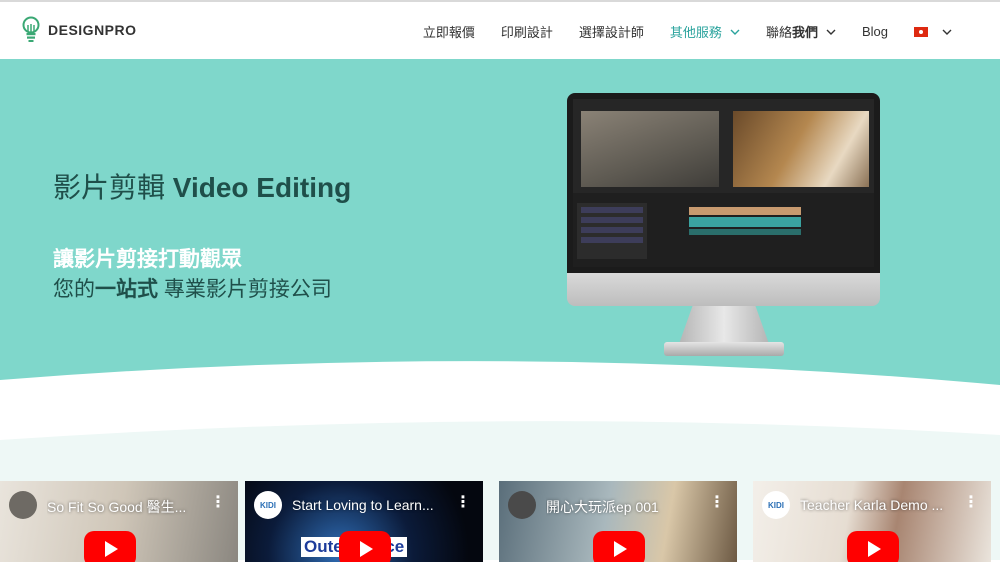  I want to click on hero-subtitle-1: 讓影片剪接打動觀眾, so click(147, 259).